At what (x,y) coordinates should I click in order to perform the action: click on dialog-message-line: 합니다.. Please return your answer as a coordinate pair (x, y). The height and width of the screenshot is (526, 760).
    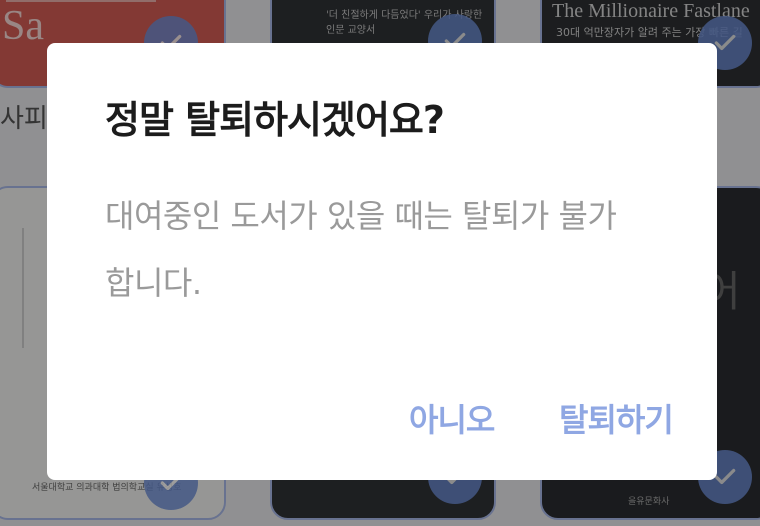
    Looking at the image, I should click on (153, 283).